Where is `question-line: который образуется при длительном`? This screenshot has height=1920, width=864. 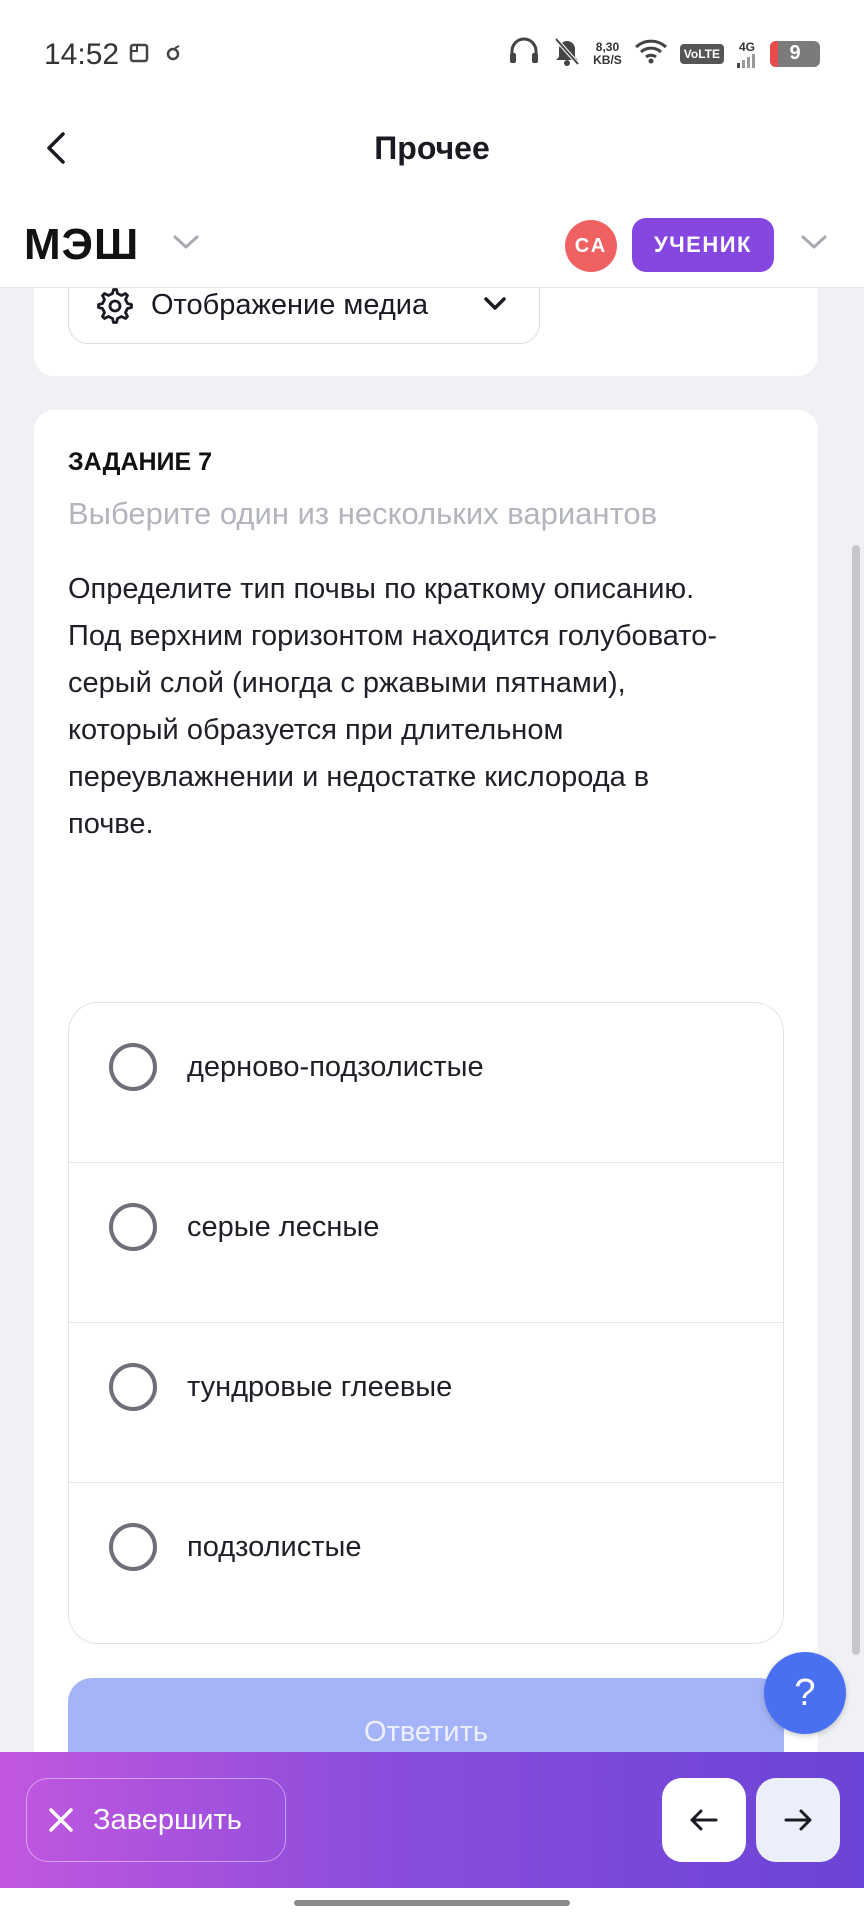 question-line: который образуется при длительном is located at coordinates (316, 730).